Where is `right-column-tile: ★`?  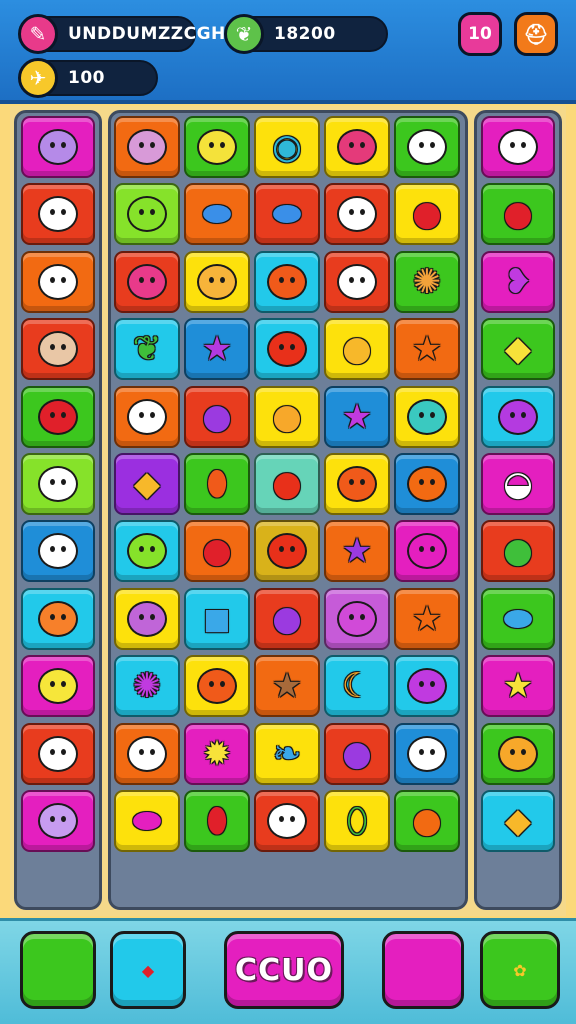
right-column-tile: ★ is located at coordinates (518, 686).